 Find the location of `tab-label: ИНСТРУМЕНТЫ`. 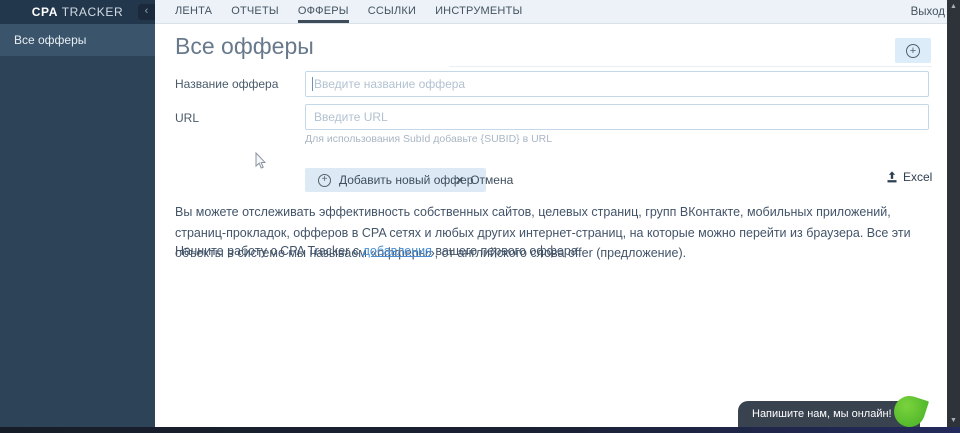

tab-label: ИНСТРУМЕНТЫ is located at coordinates (479, 11).